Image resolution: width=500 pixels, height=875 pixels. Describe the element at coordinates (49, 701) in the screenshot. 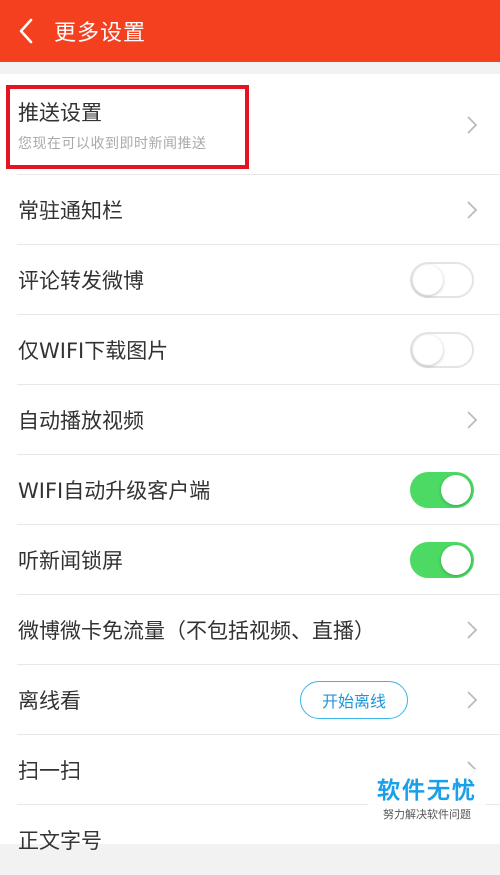

I see `row-label: 离线看` at that location.